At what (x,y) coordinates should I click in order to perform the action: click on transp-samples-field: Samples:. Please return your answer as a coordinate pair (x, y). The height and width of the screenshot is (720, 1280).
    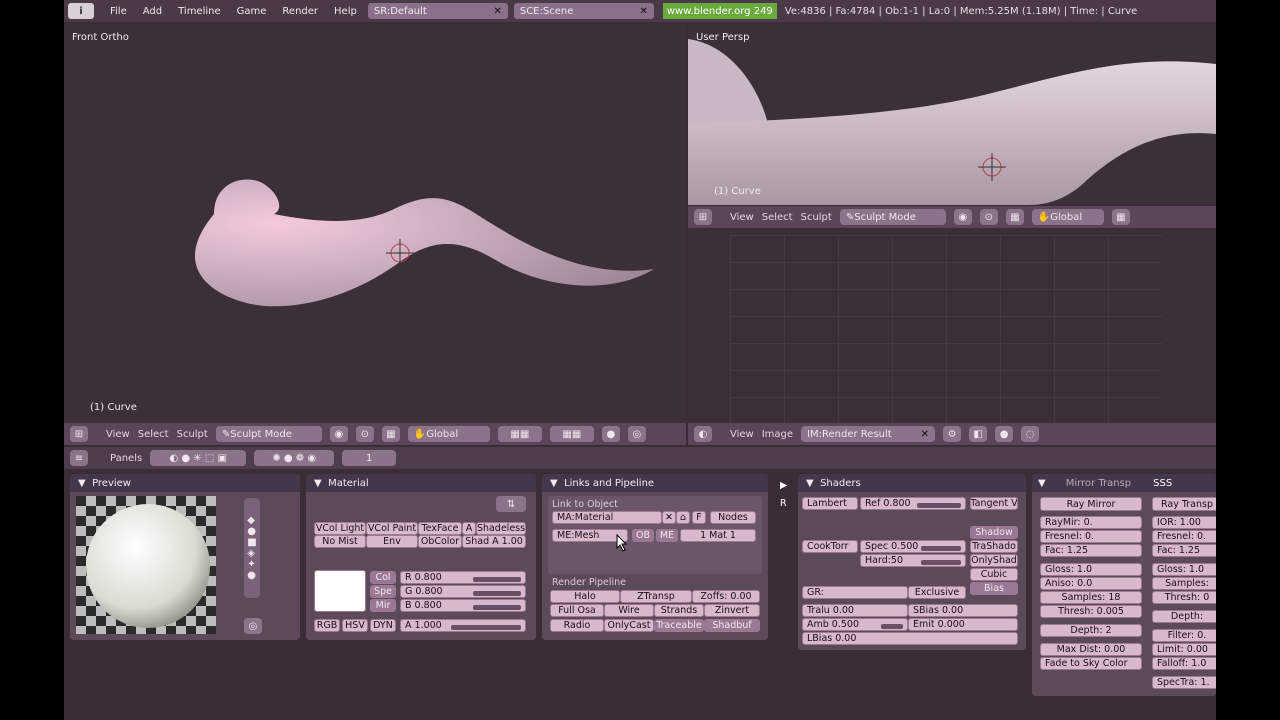
    Looking at the image, I should click on (1184, 583).